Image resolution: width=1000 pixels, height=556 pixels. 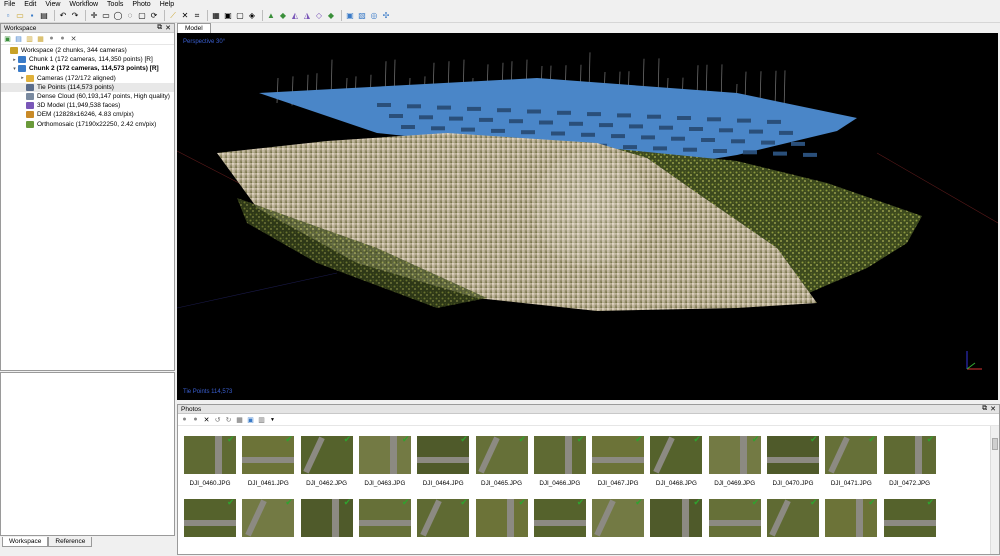 I want to click on tree-item: 3D Model (11,949,538 faces), so click(x=87, y=105).